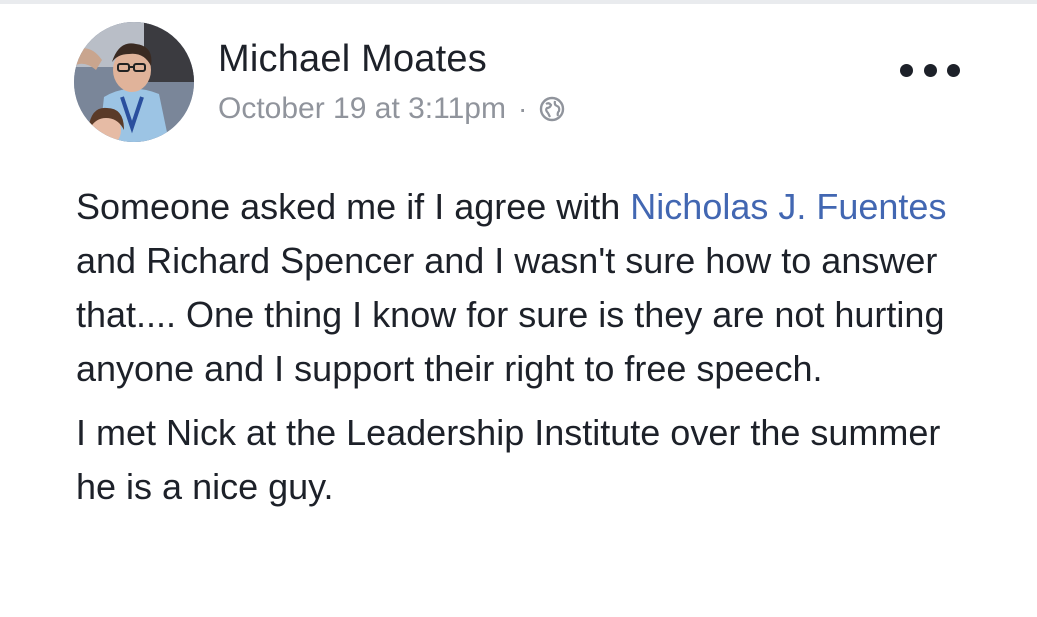  What do you see at coordinates (518, 2) in the screenshot?
I see `divider` at bounding box center [518, 2].